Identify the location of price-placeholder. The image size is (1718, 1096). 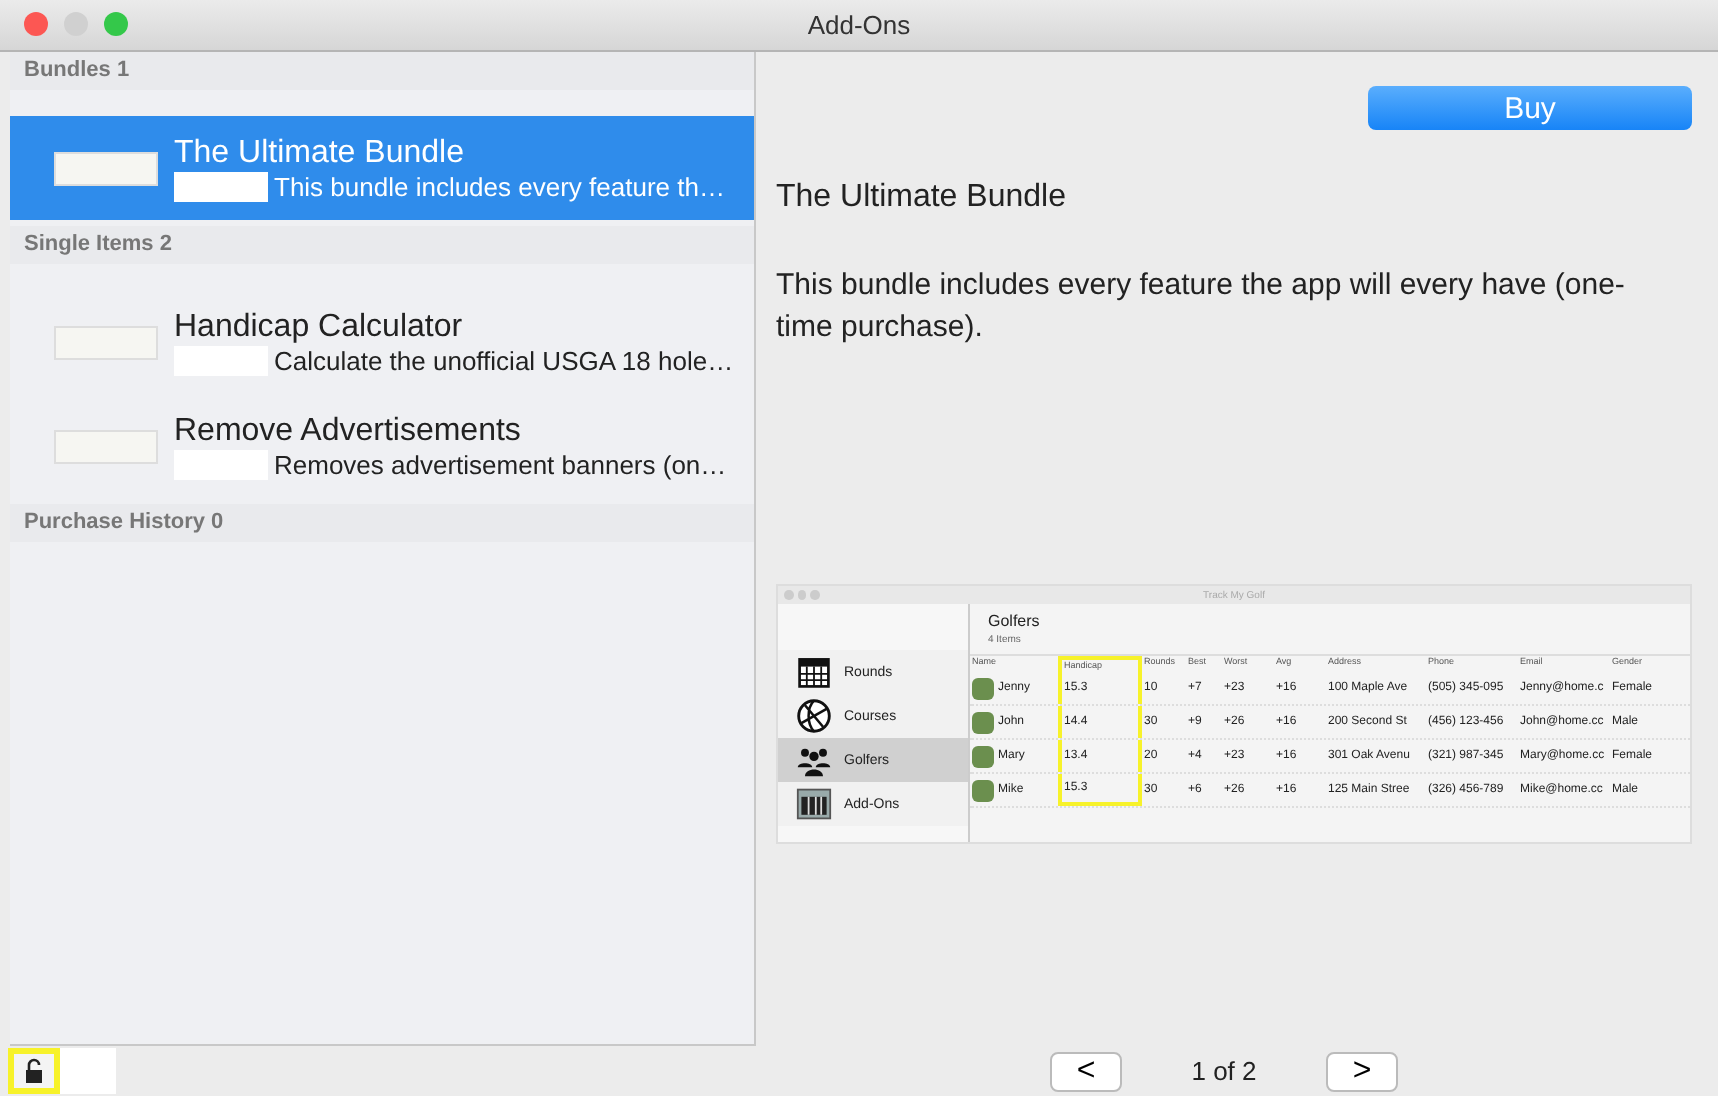
(221, 187).